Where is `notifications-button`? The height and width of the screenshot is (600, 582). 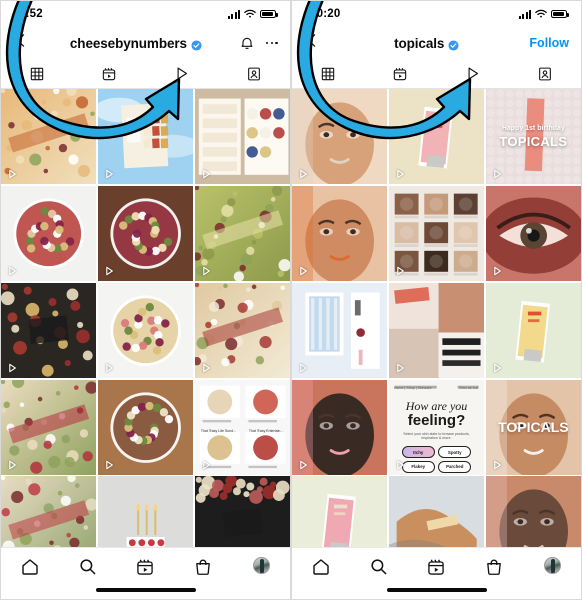 notifications-button is located at coordinates (247, 43).